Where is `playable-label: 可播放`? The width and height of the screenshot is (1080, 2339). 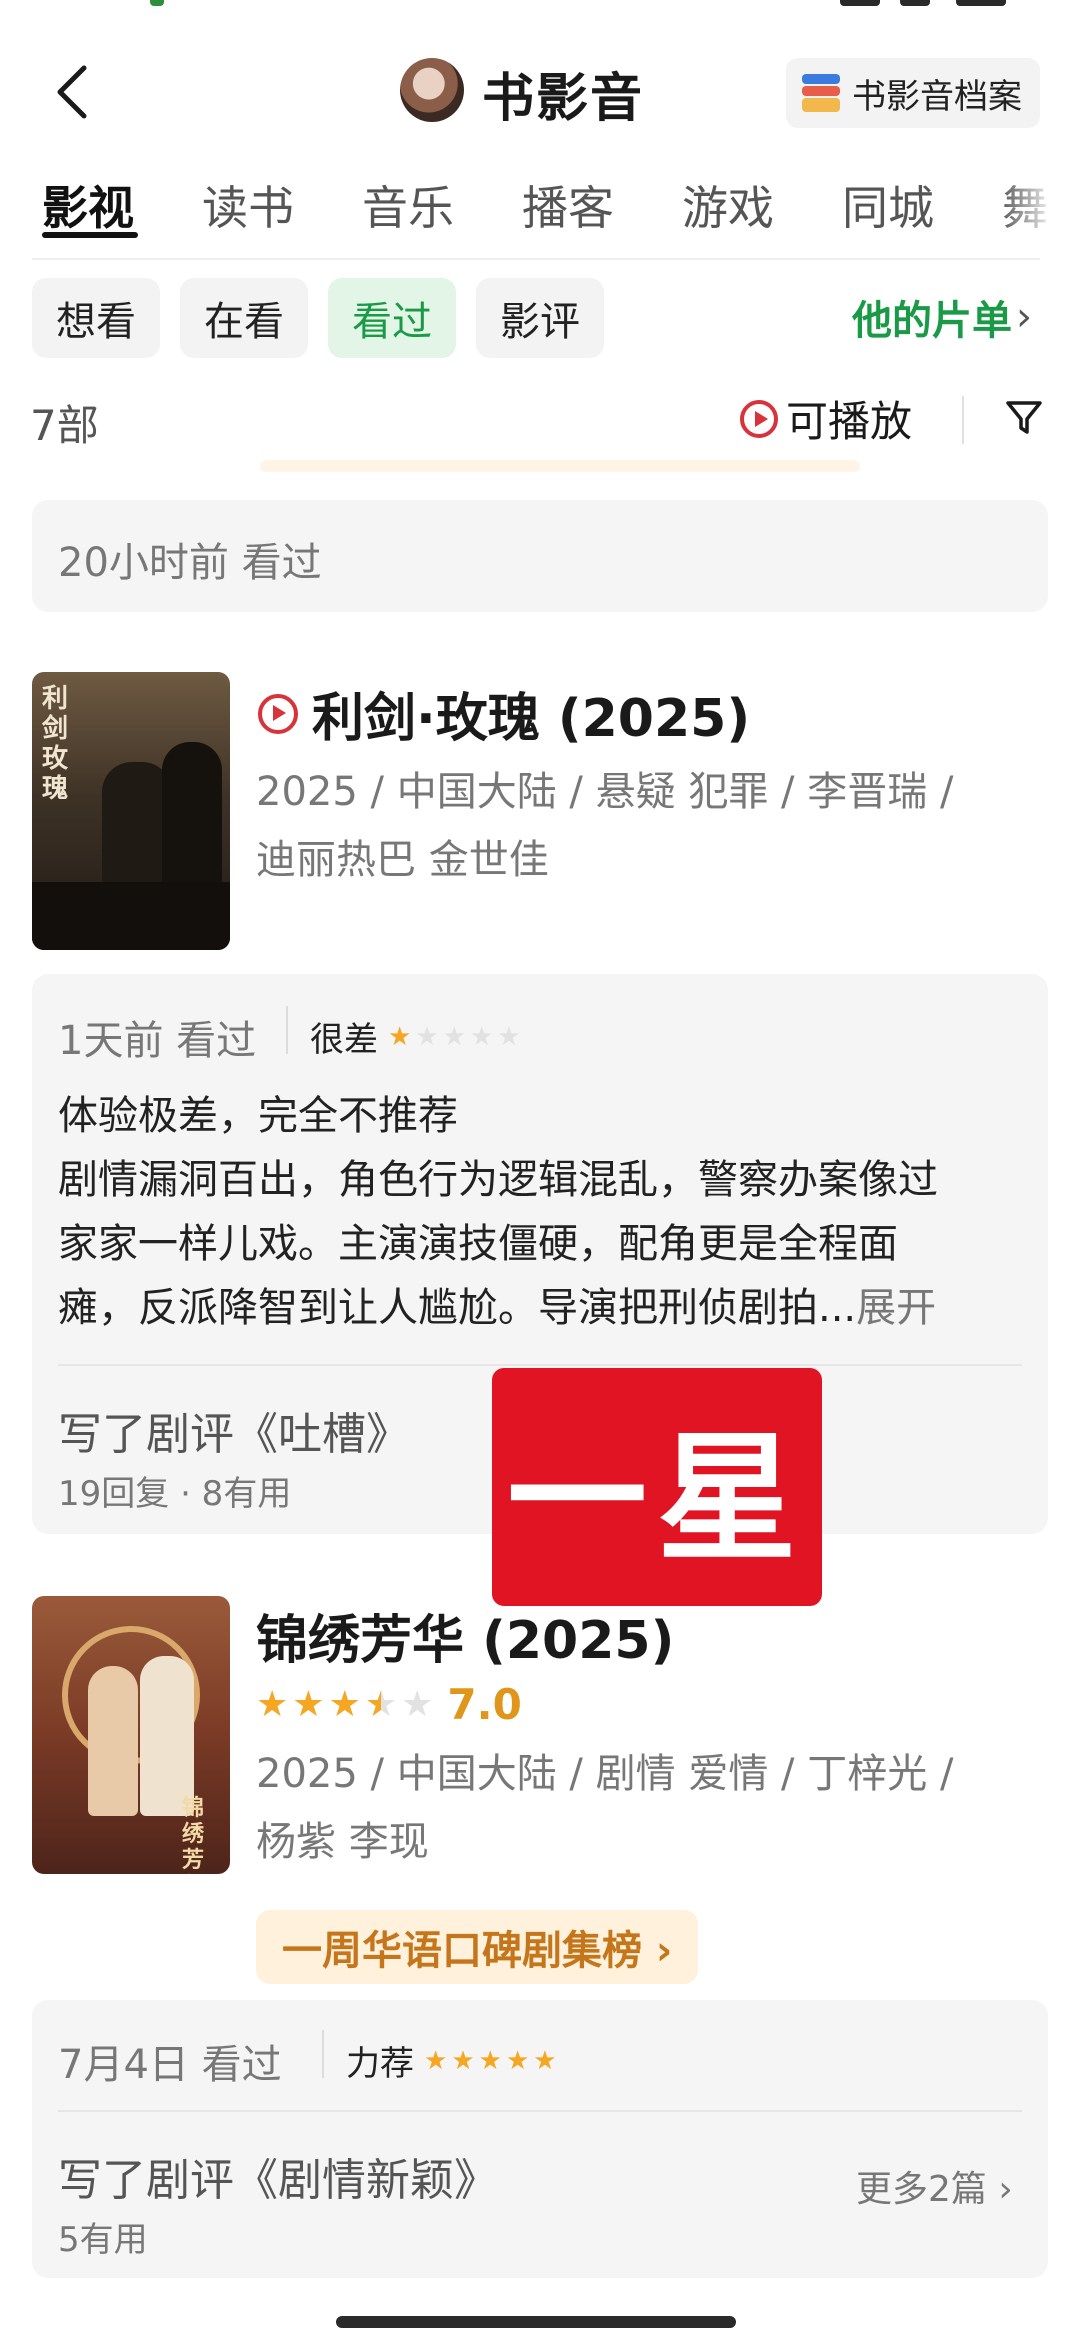 playable-label: 可播放 is located at coordinates (849, 421).